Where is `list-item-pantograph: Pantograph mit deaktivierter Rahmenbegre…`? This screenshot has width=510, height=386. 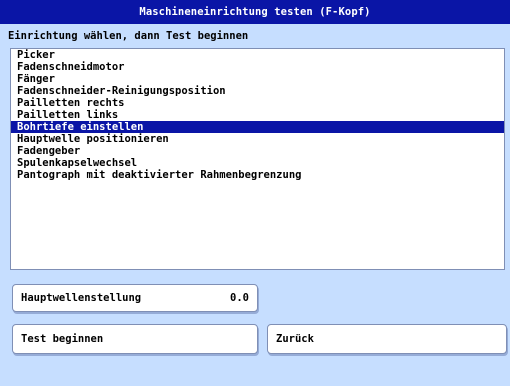
list-item-pantograph: Pantograph mit deaktivierter Rahmenbegre… is located at coordinates (257, 175).